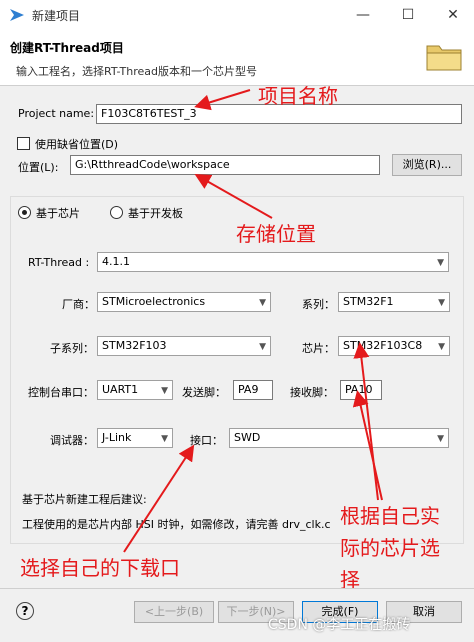 The height and width of the screenshot is (642, 474). I want to click on subseries-select: STM32F103 ▼, so click(184, 346).